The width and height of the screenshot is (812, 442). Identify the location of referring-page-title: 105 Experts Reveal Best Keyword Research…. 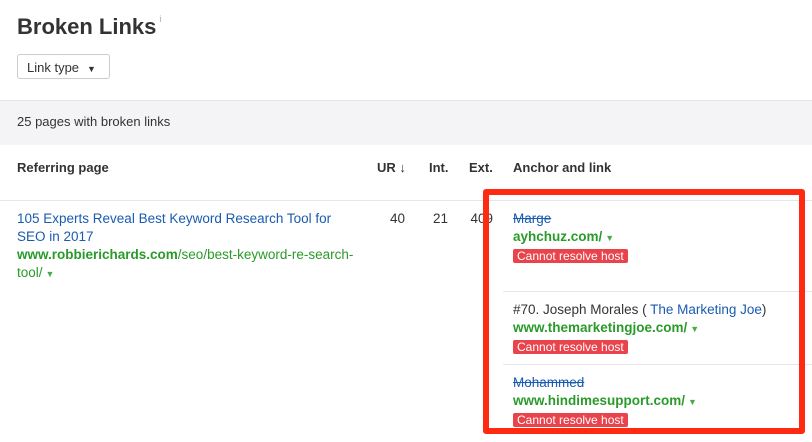
(187, 228).